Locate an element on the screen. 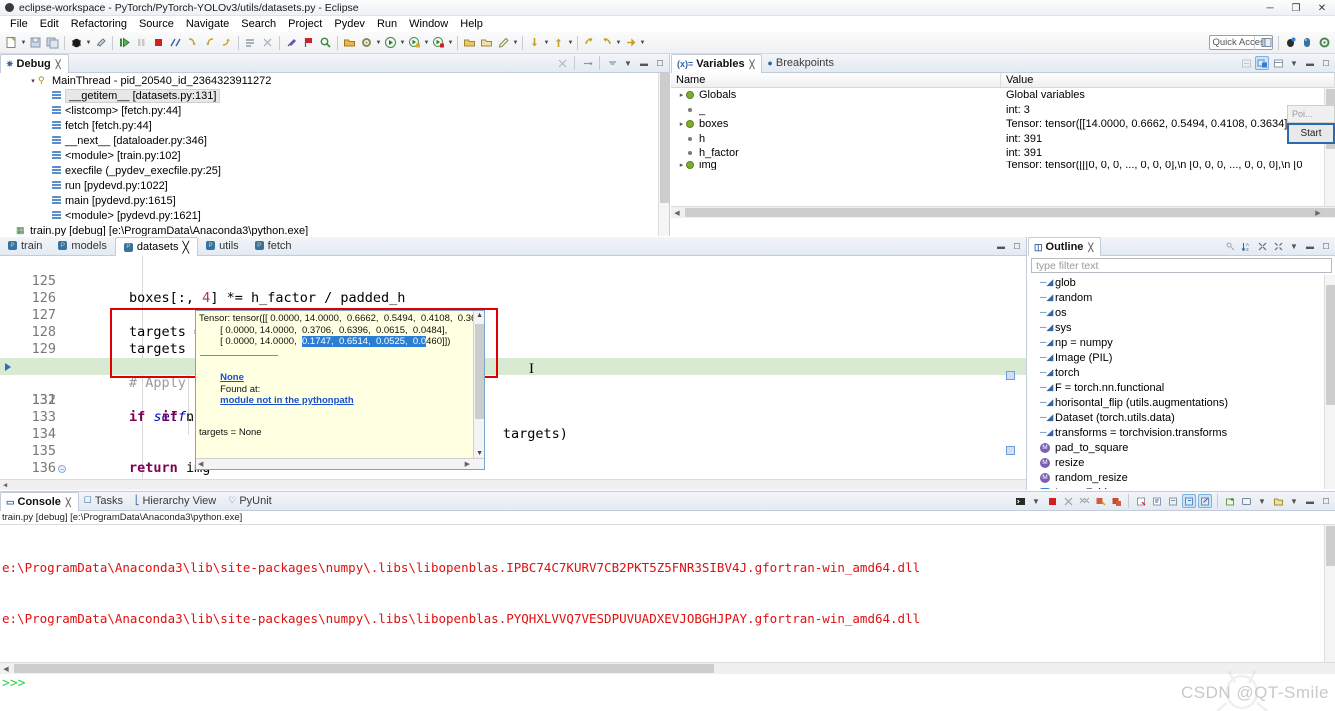 Image resolution: width=1335 pixels, height=711 pixels. column-header-name: Name is located at coordinates (836, 80).